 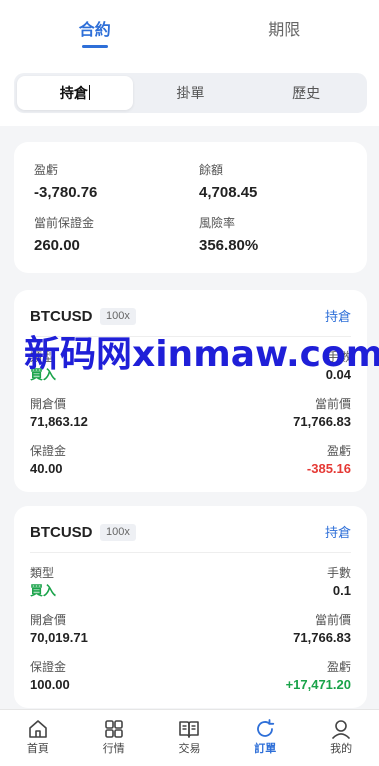 What do you see at coordinates (66, 192) in the screenshot?
I see `summary-profit-value: -3,780.76` at bounding box center [66, 192].